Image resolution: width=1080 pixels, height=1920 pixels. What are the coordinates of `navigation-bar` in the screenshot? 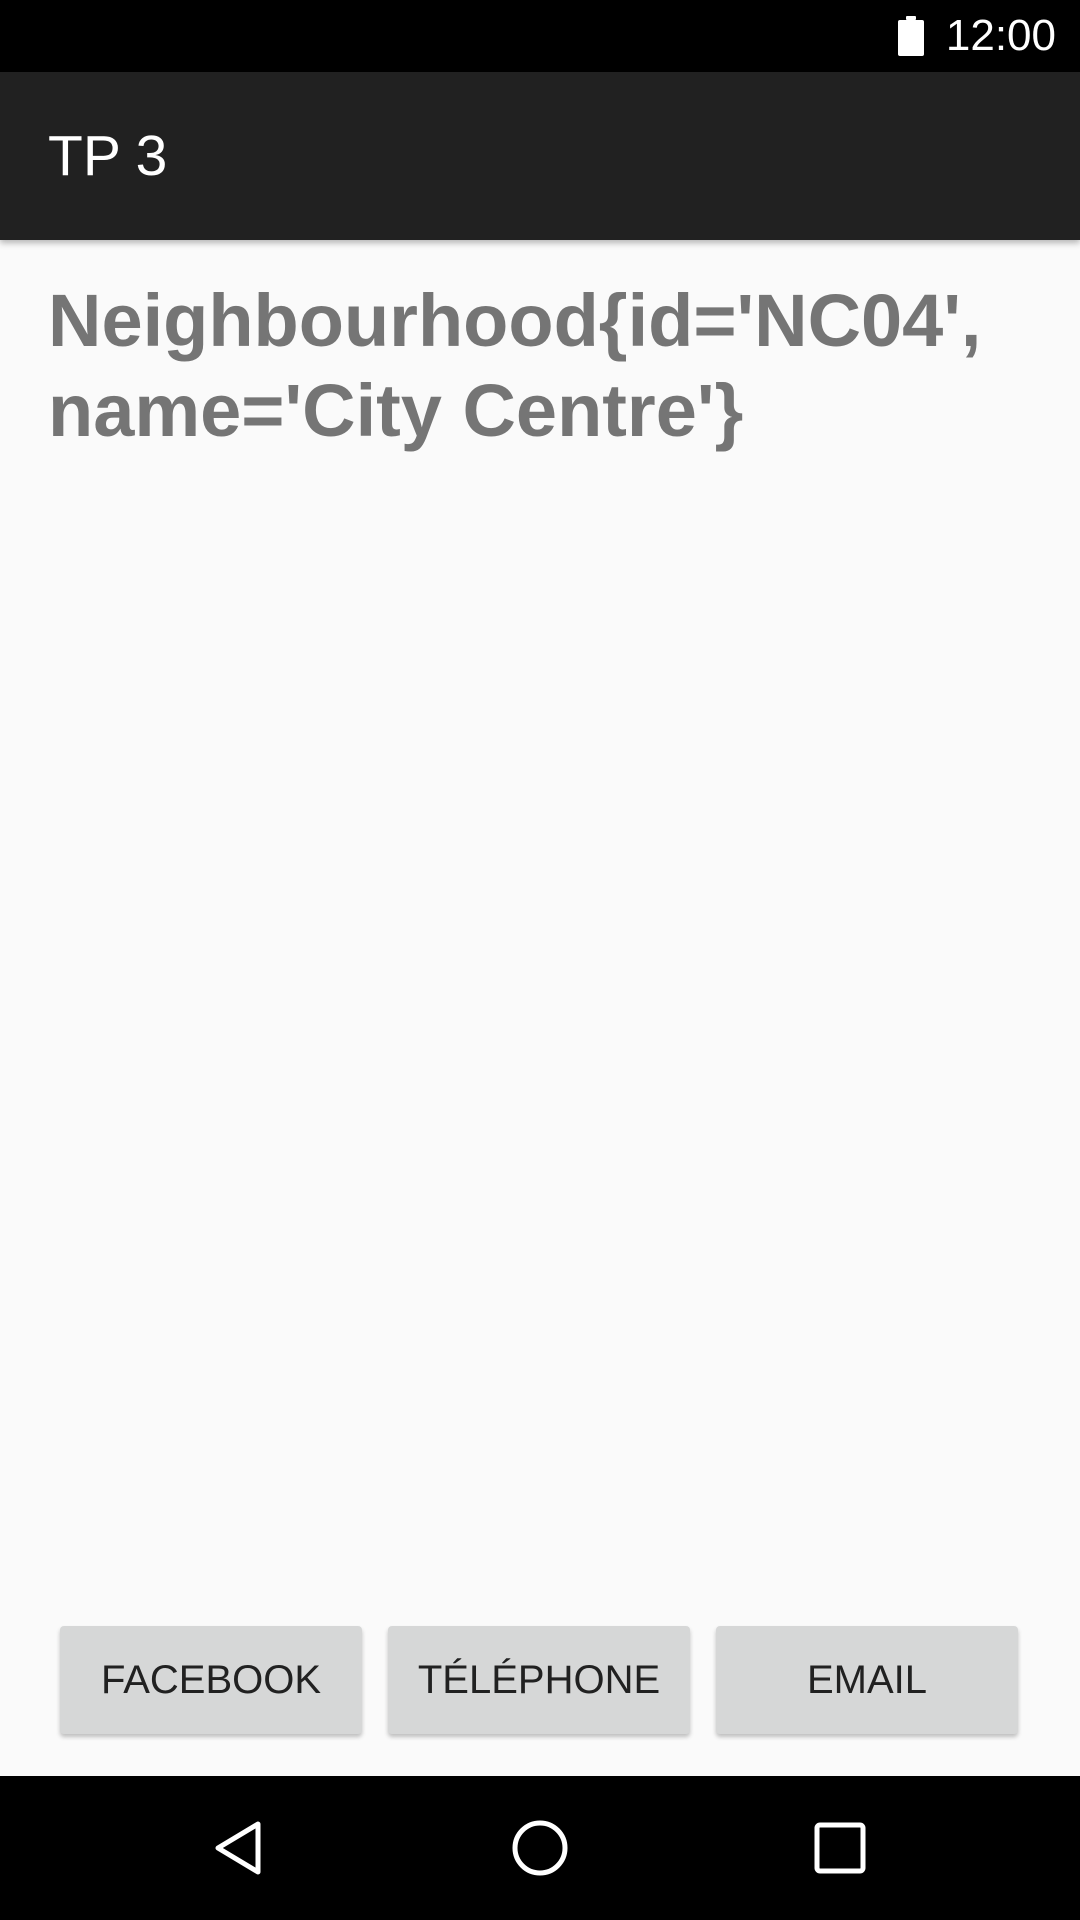 It's located at (540, 1848).